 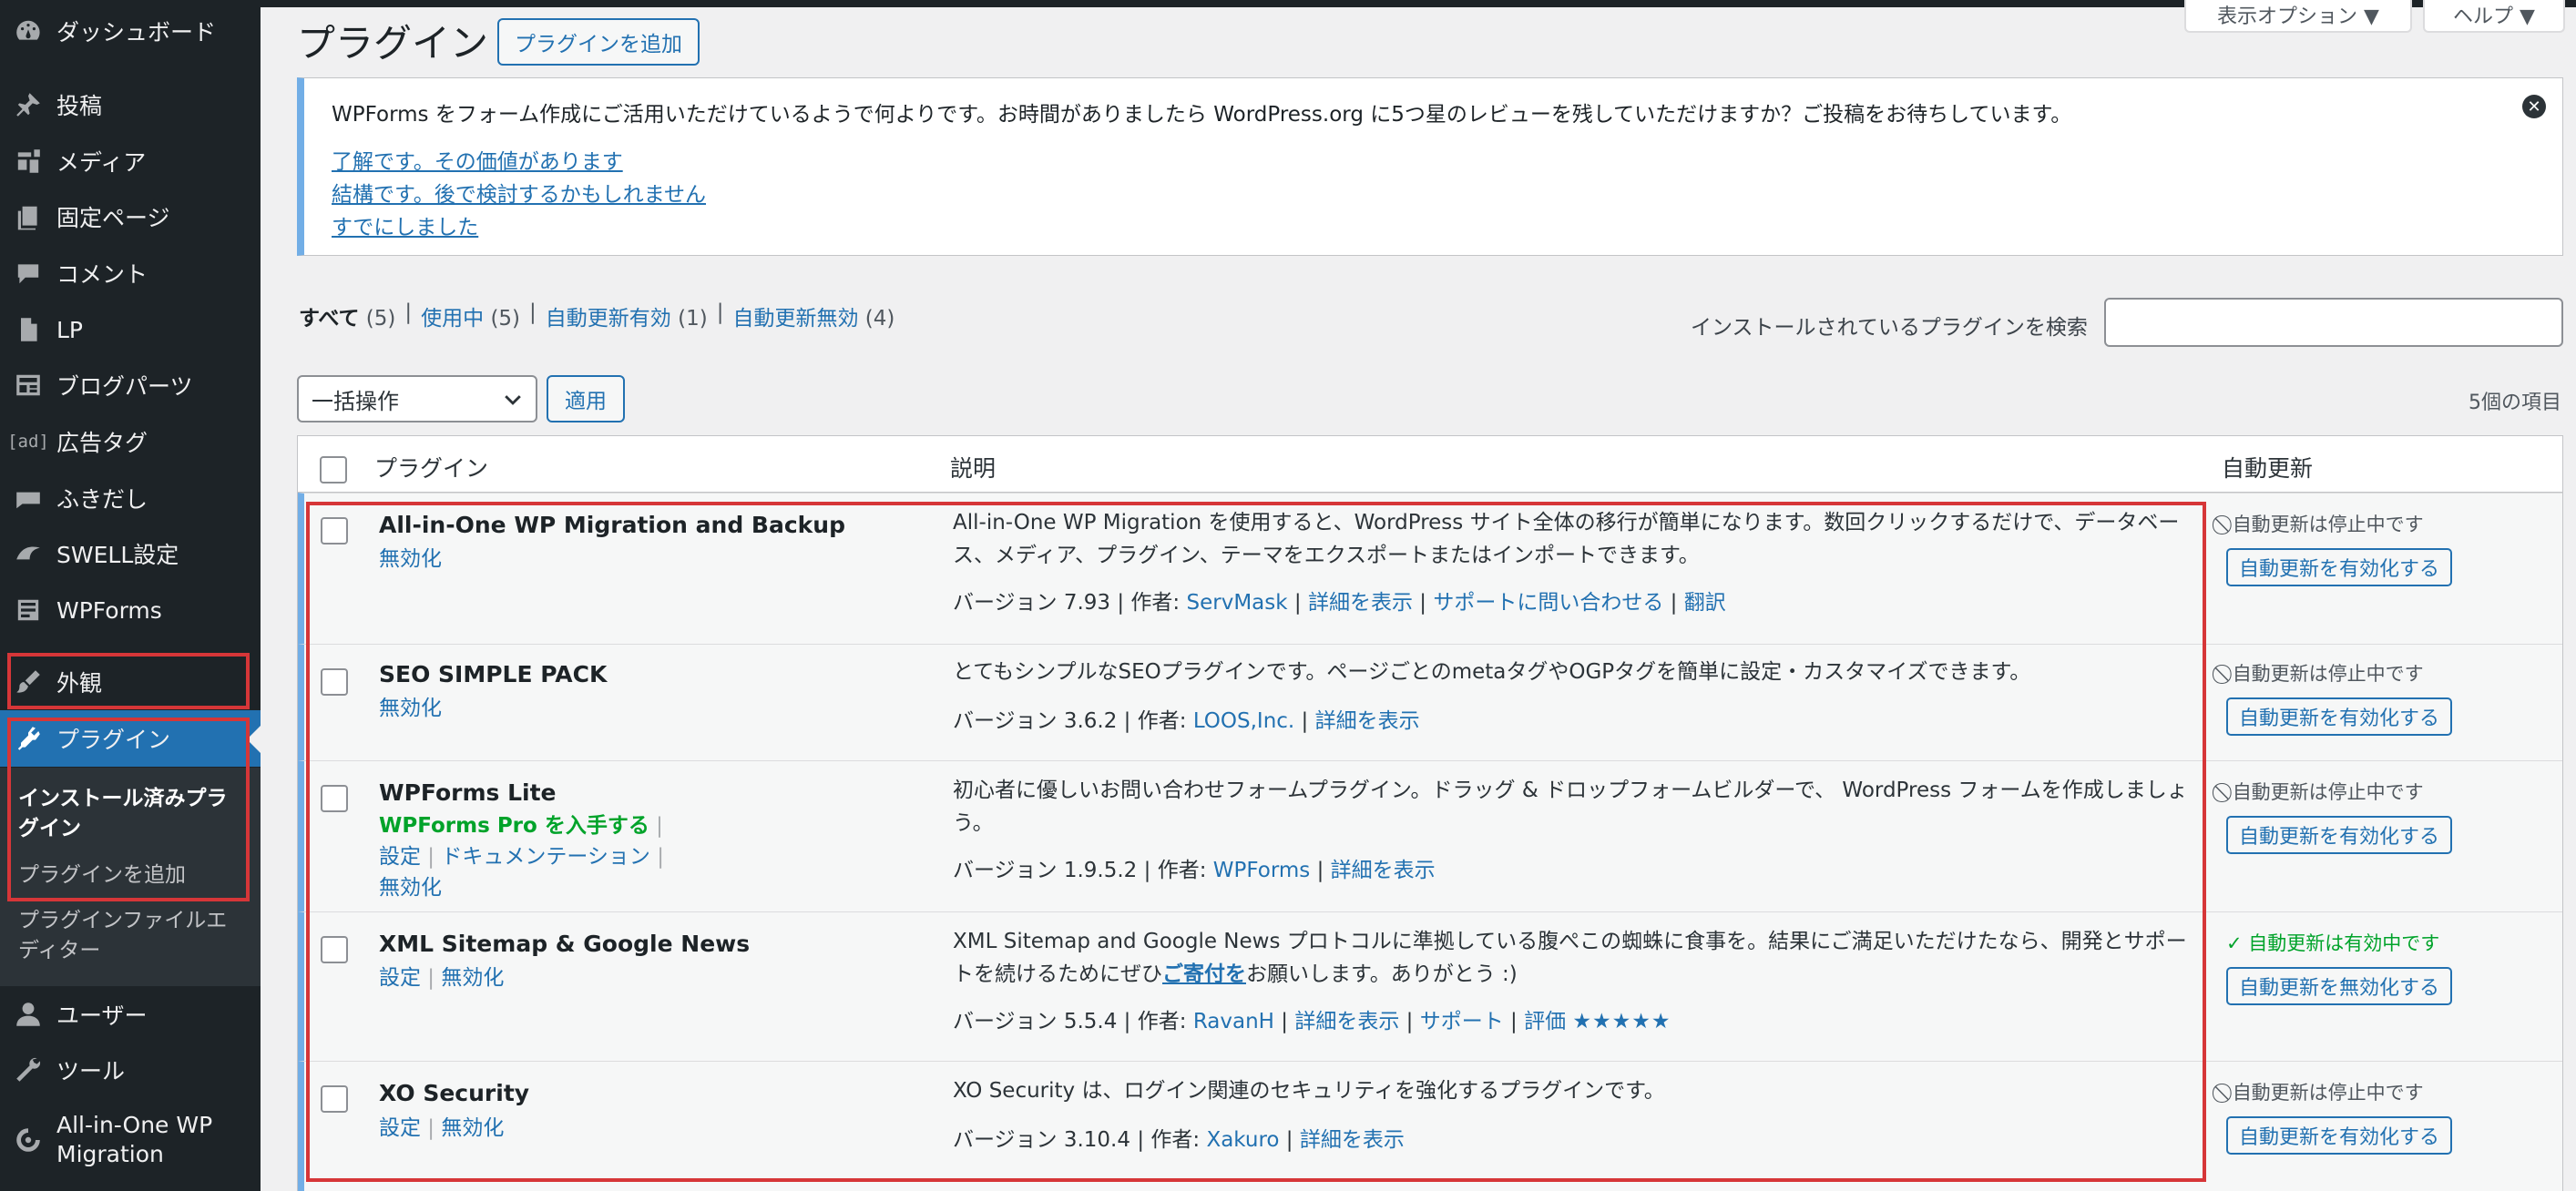 I want to click on column-description: 説明, so click(x=974, y=468).